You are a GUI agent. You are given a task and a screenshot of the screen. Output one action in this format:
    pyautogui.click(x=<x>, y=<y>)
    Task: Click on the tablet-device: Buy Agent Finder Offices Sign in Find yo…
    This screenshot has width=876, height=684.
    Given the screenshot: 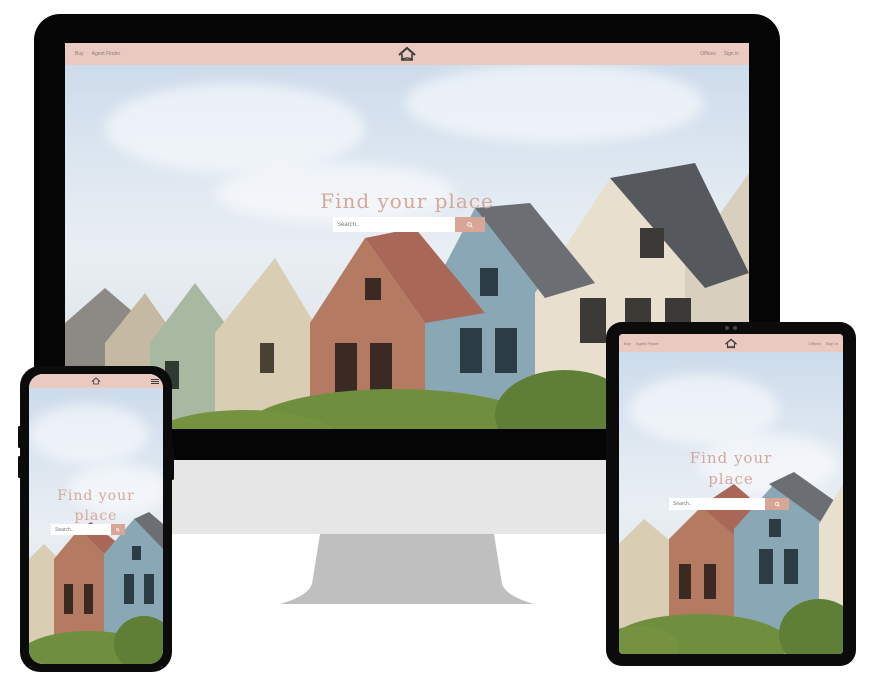 What is the action you would take?
    pyautogui.click(x=731, y=494)
    